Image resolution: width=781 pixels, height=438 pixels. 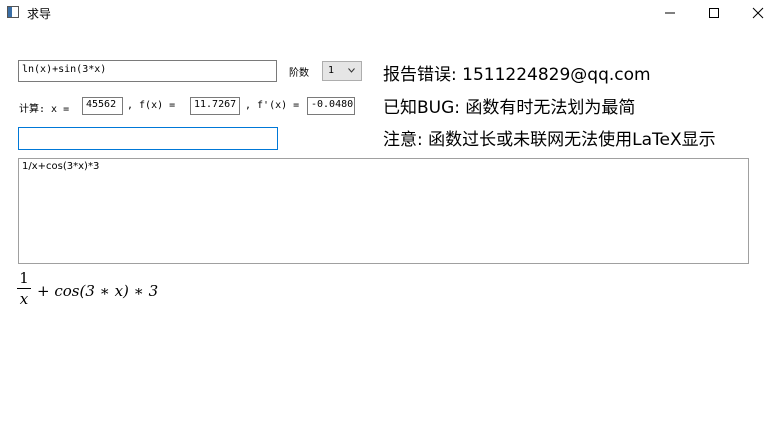 What do you see at coordinates (39, 14) in the screenshot?
I see `window-title: 求导` at bounding box center [39, 14].